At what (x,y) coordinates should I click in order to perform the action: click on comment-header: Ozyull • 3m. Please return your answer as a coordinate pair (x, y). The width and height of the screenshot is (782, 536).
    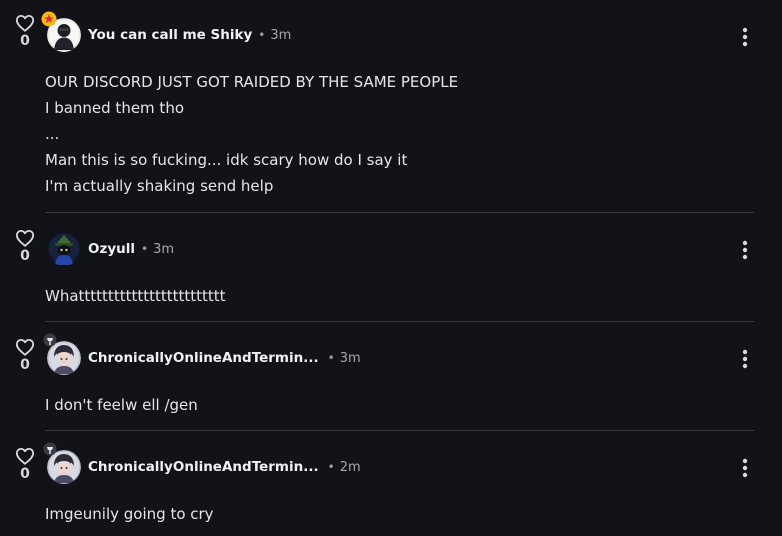
    Looking at the image, I should click on (131, 249).